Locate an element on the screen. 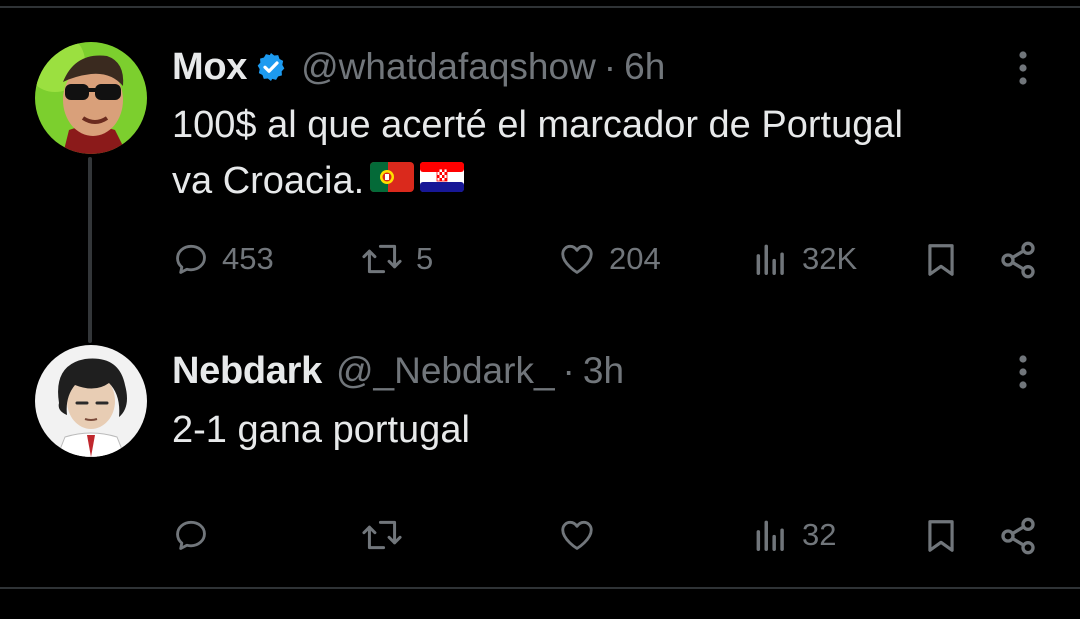 This screenshot has width=1080, height=619. reply-header: Nebdark @_Nebdark_ · 3h is located at coordinates (398, 371).